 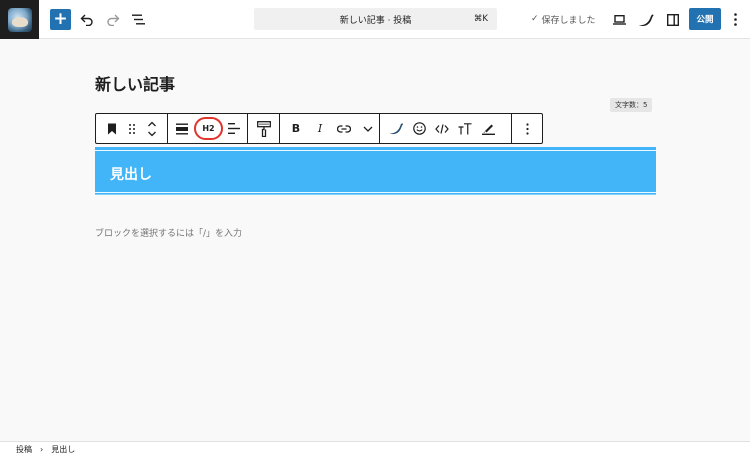 I want to click on drag-handle-icon, so click(x=132, y=128).